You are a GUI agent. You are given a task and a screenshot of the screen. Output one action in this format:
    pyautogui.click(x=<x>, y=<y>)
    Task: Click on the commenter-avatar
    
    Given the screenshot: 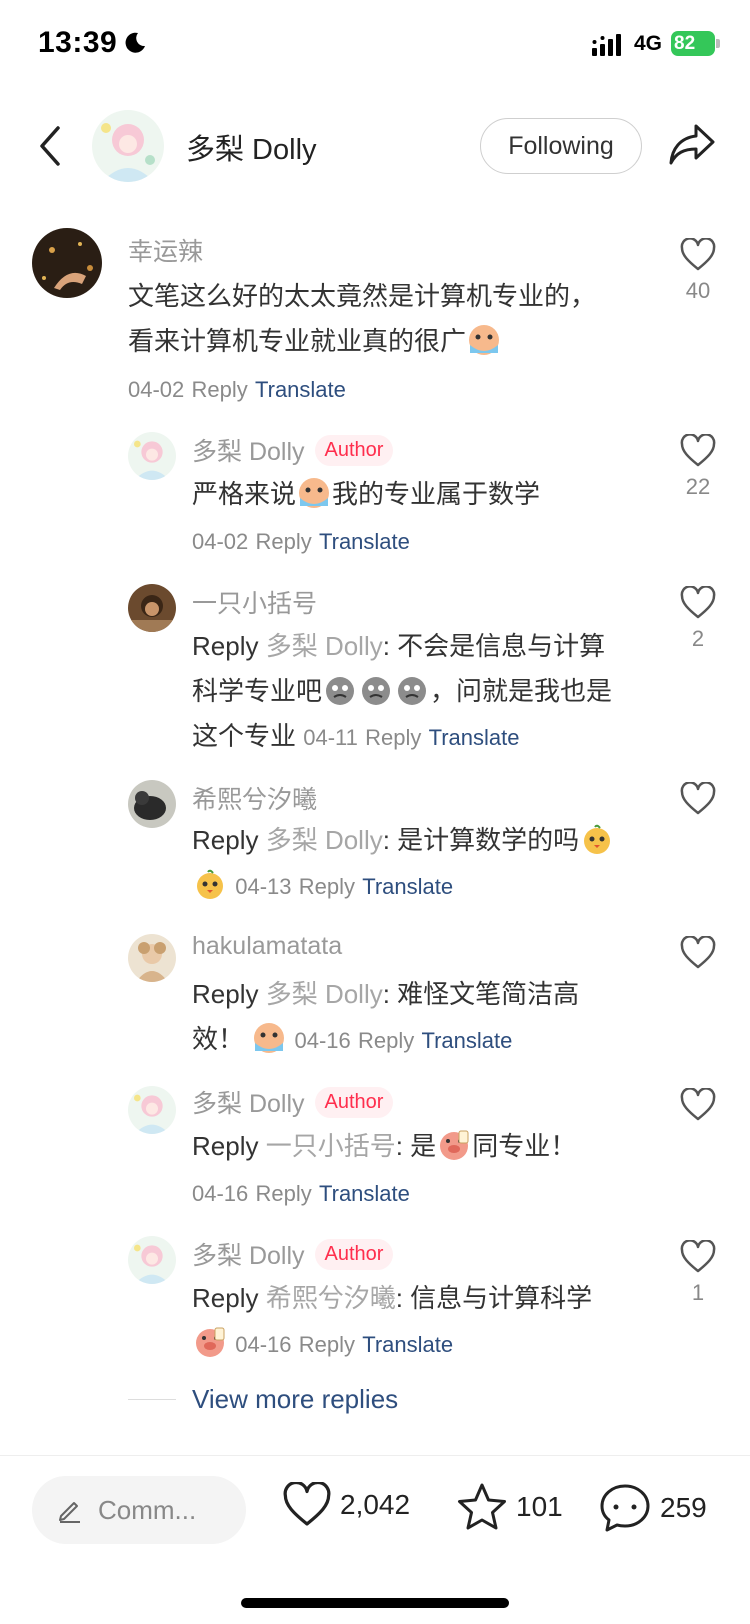 What is the action you would take?
    pyautogui.click(x=67, y=263)
    